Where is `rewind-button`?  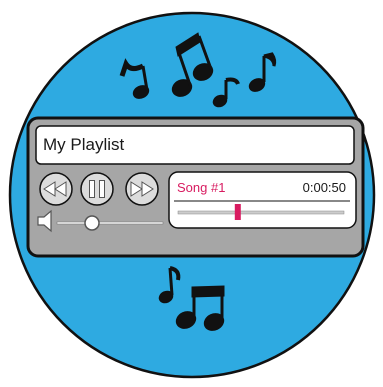 rewind-button is located at coordinates (56, 189).